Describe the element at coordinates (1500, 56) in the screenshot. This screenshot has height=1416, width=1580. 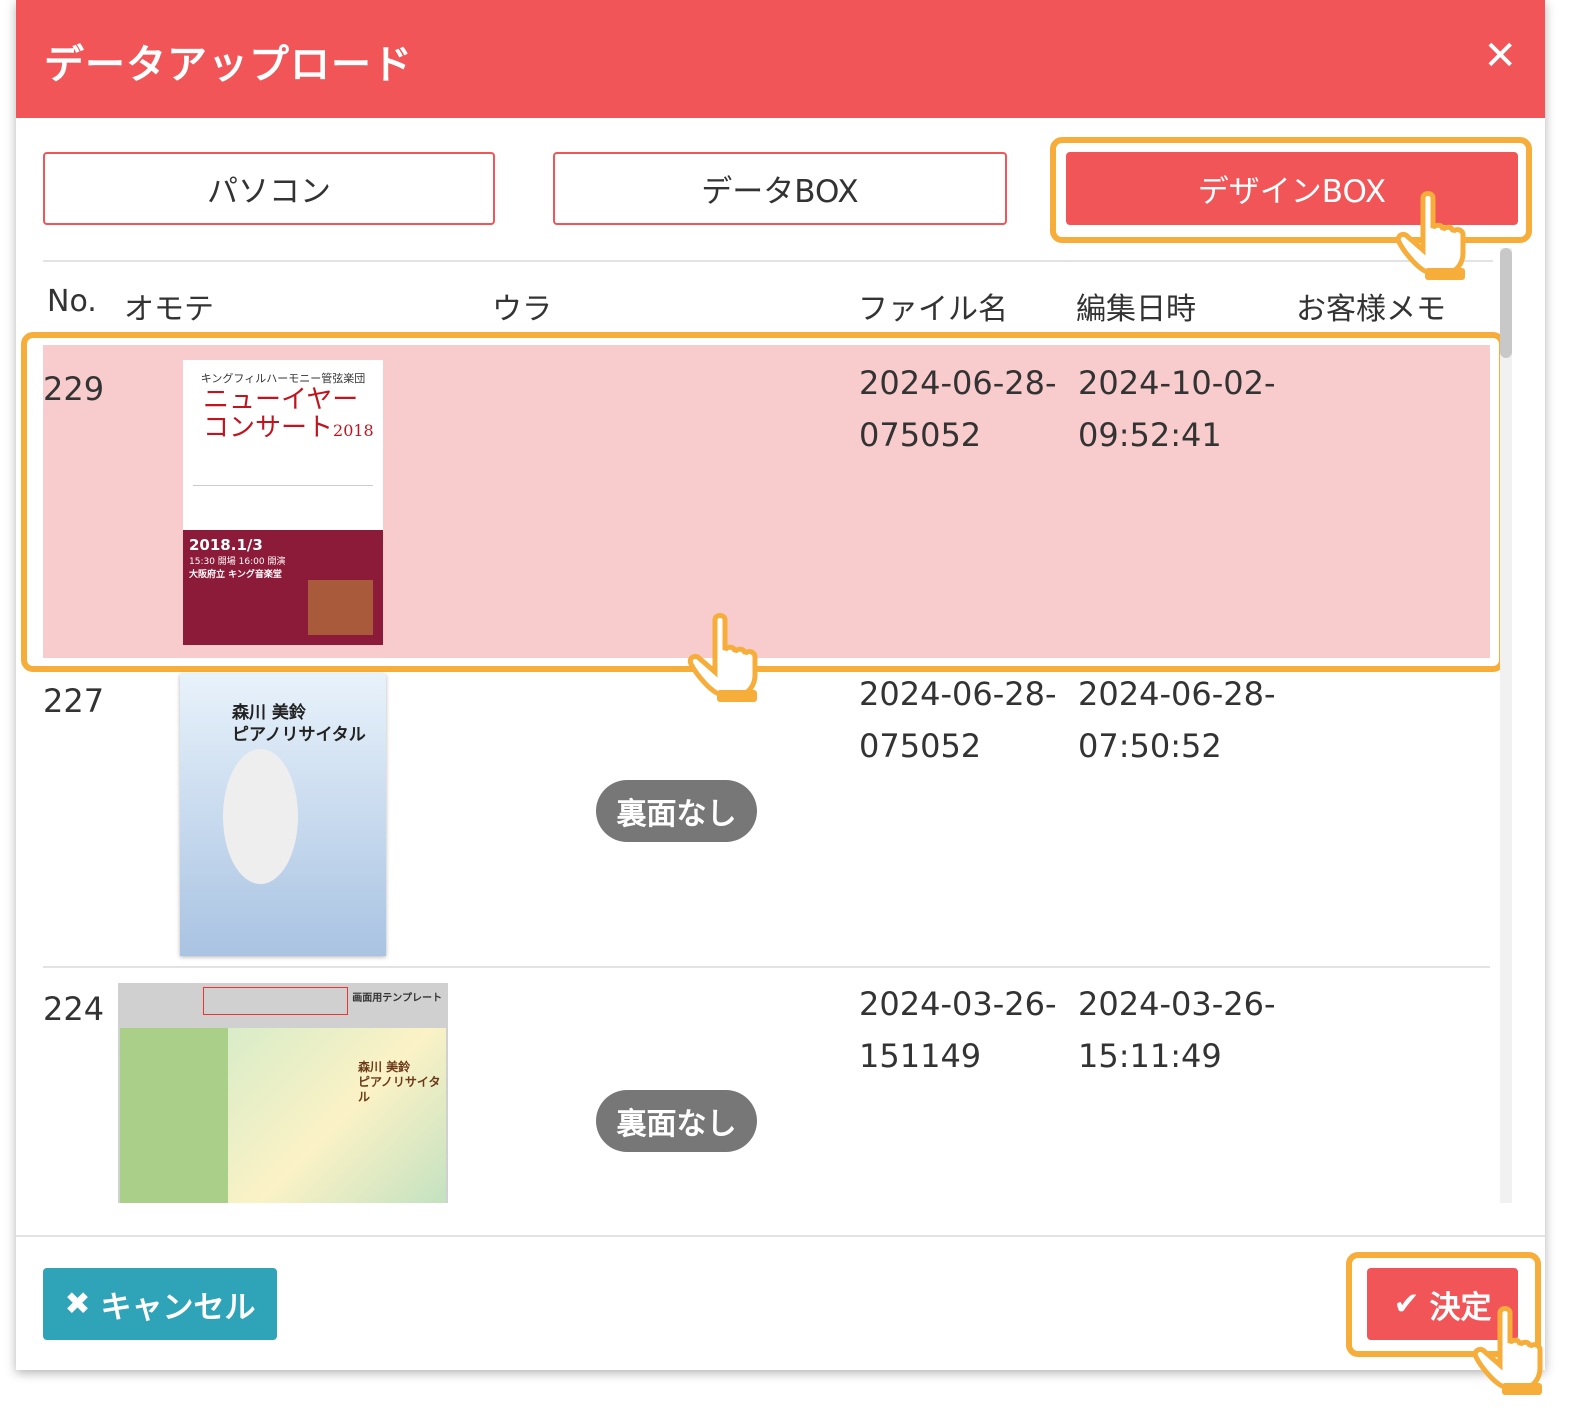
I see `close-icon: ✕` at that location.